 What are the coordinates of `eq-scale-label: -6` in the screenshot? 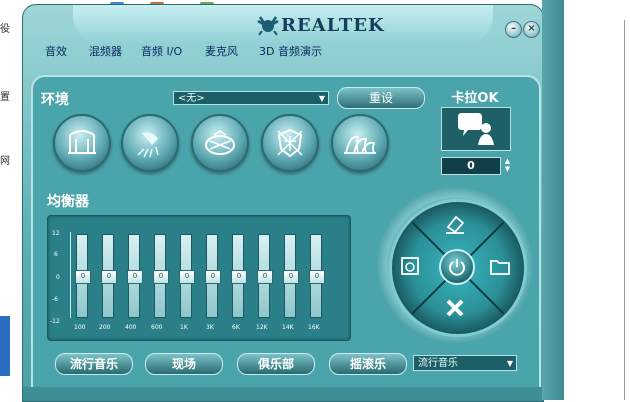 It's located at (55, 299).